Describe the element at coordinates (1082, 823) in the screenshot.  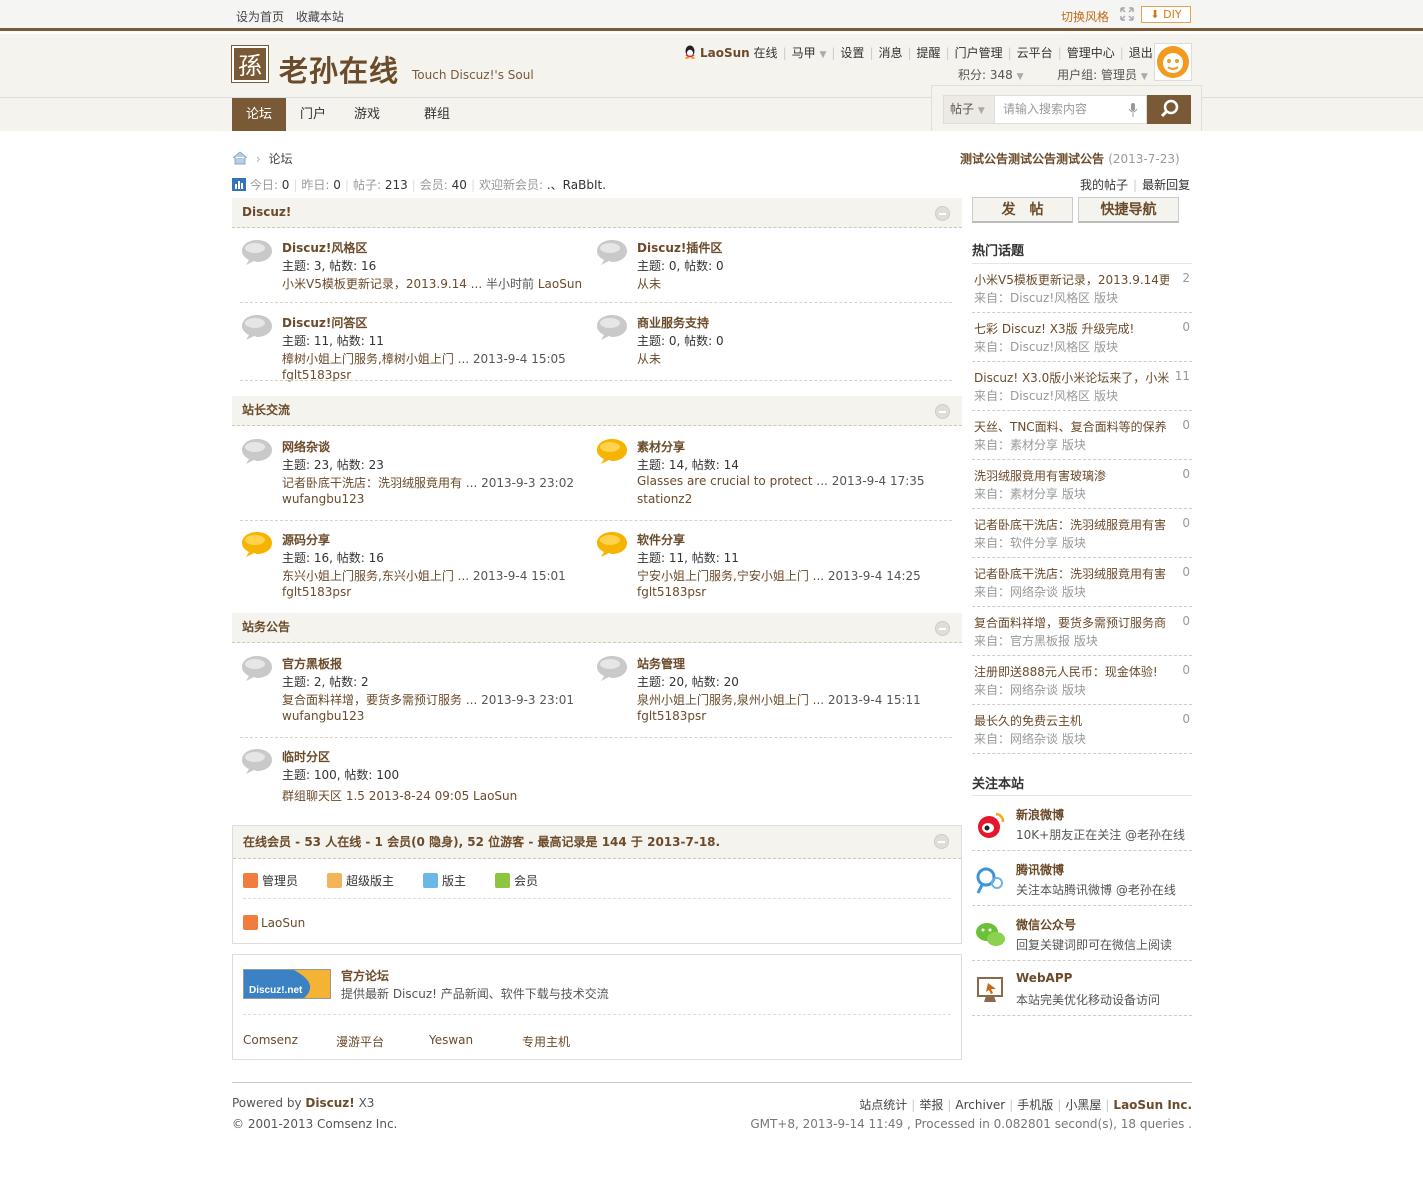
I see `follow-item: 新浪微博 10K+朋友正在关注 @老孙在线` at that location.